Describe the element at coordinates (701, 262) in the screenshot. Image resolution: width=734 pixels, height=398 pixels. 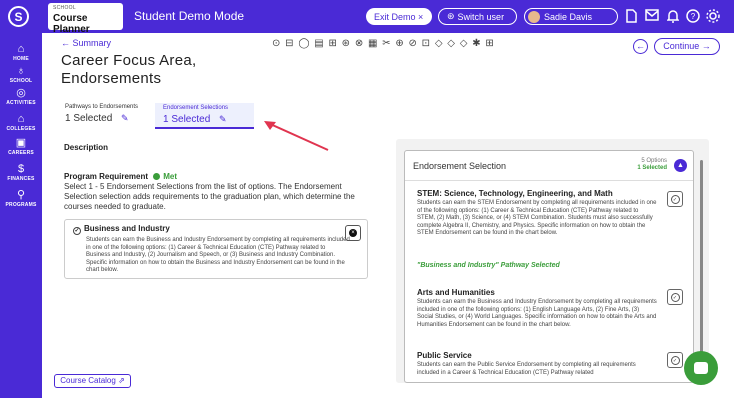
I see `panel-scrollbar` at that location.